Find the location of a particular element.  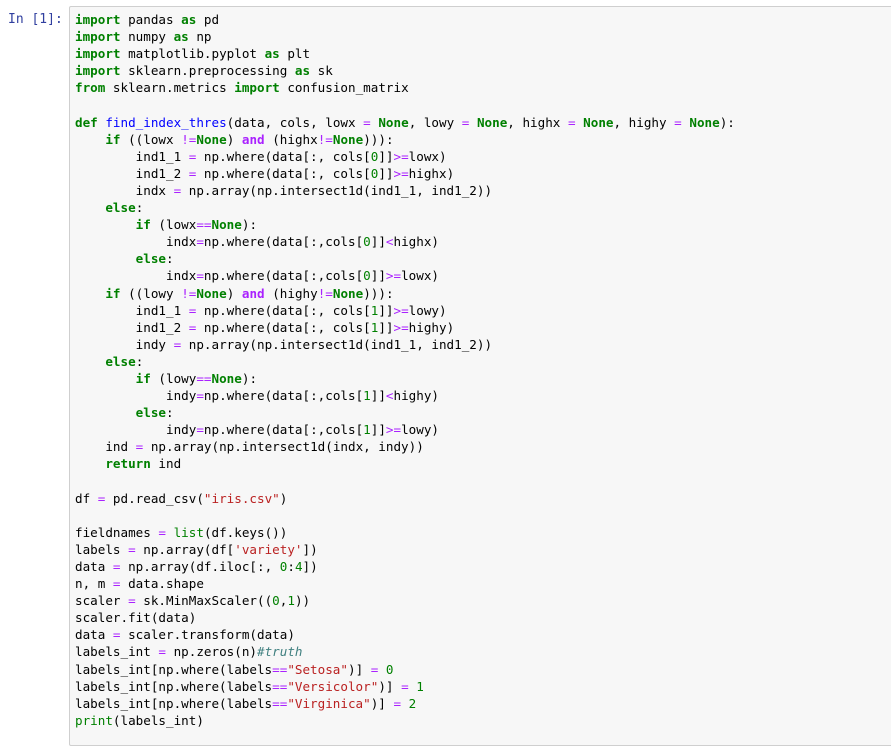

code-token: data.shape is located at coordinates (162, 584).